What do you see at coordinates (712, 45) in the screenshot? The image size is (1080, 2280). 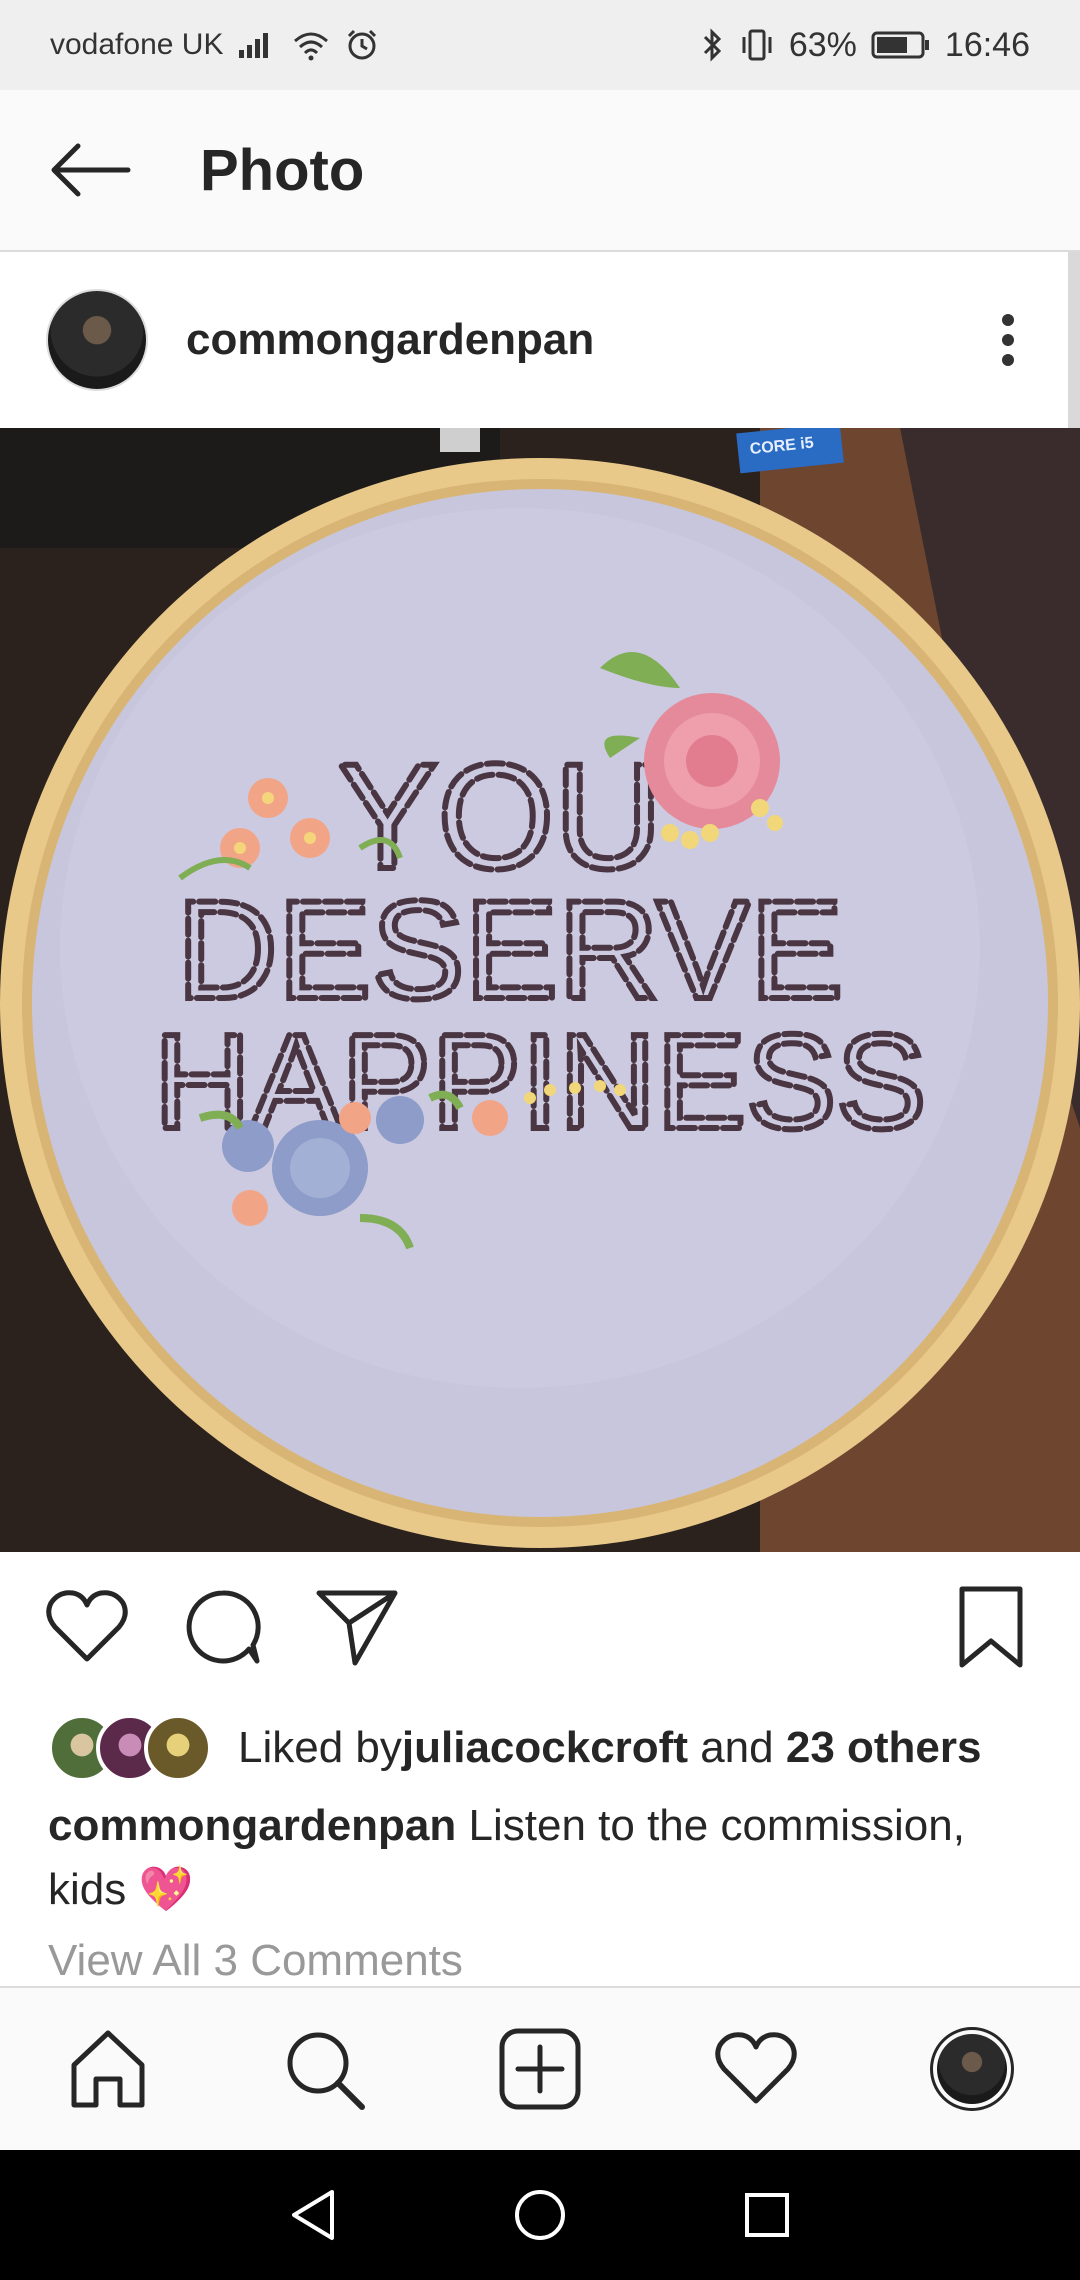 I see `bluetooth-icon` at bounding box center [712, 45].